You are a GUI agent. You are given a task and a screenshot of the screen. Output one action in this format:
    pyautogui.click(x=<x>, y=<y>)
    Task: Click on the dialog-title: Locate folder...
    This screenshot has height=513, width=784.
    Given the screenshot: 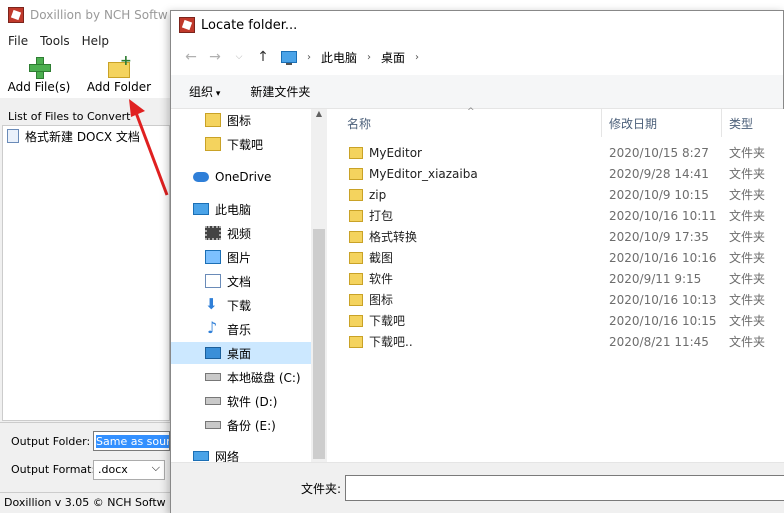 What is the action you would take?
    pyautogui.click(x=249, y=25)
    